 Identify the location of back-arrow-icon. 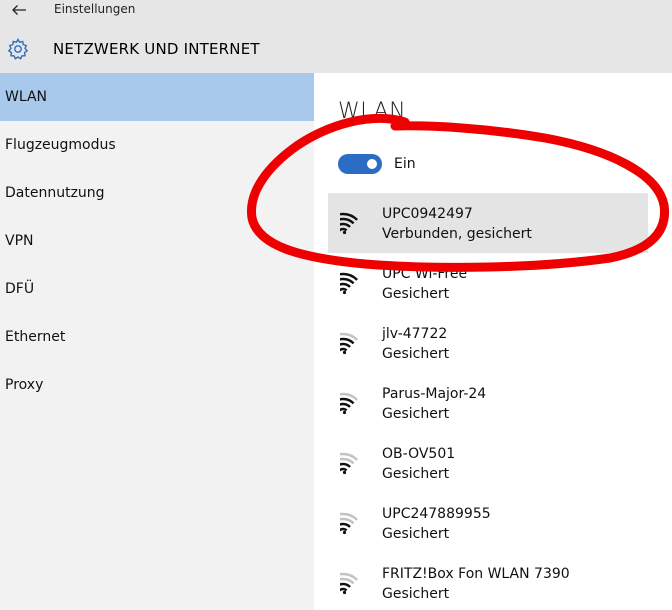
(19, 10).